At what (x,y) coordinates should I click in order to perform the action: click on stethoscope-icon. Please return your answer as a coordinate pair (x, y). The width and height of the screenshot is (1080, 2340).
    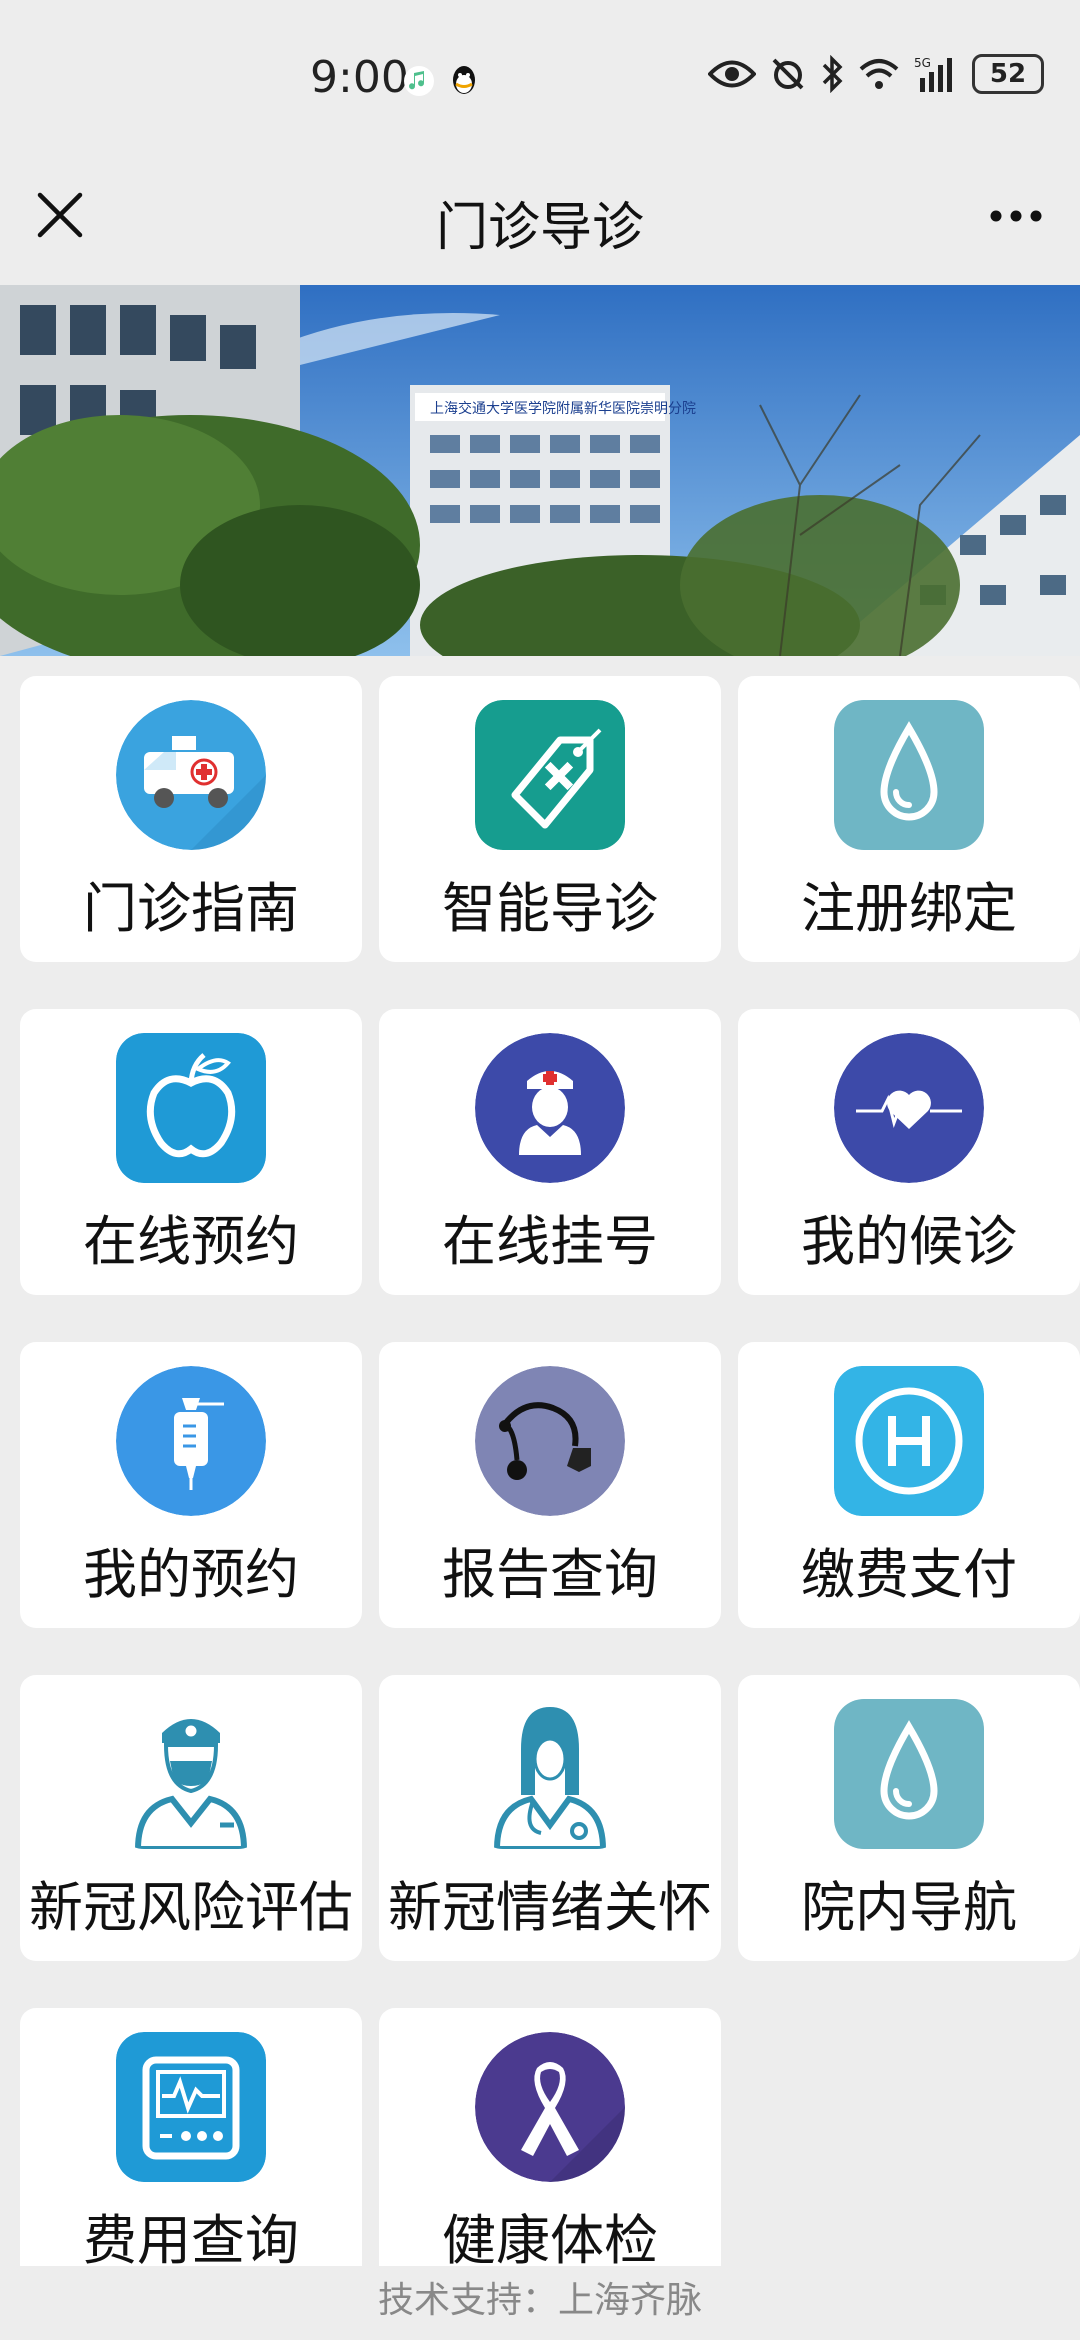
    Looking at the image, I should click on (550, 1441).